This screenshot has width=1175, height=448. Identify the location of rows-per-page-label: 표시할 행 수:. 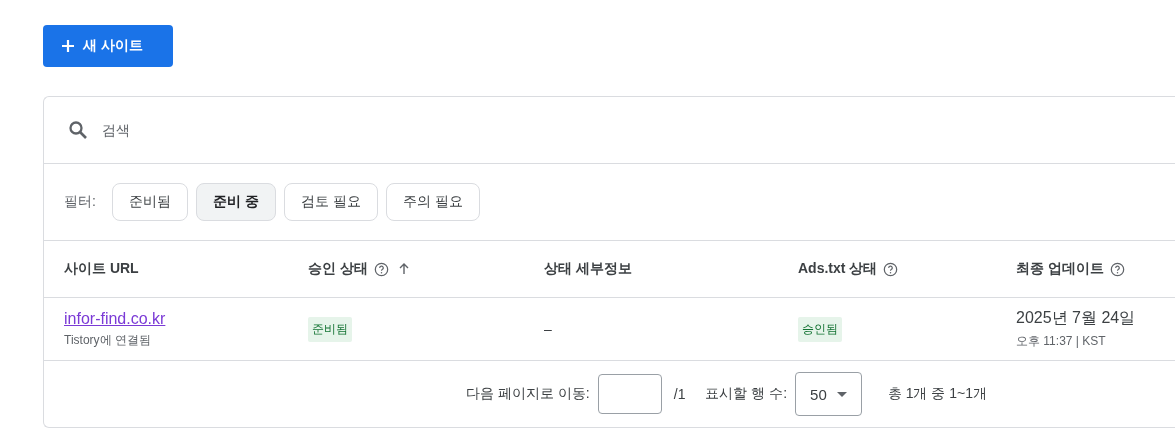
(746, 394).